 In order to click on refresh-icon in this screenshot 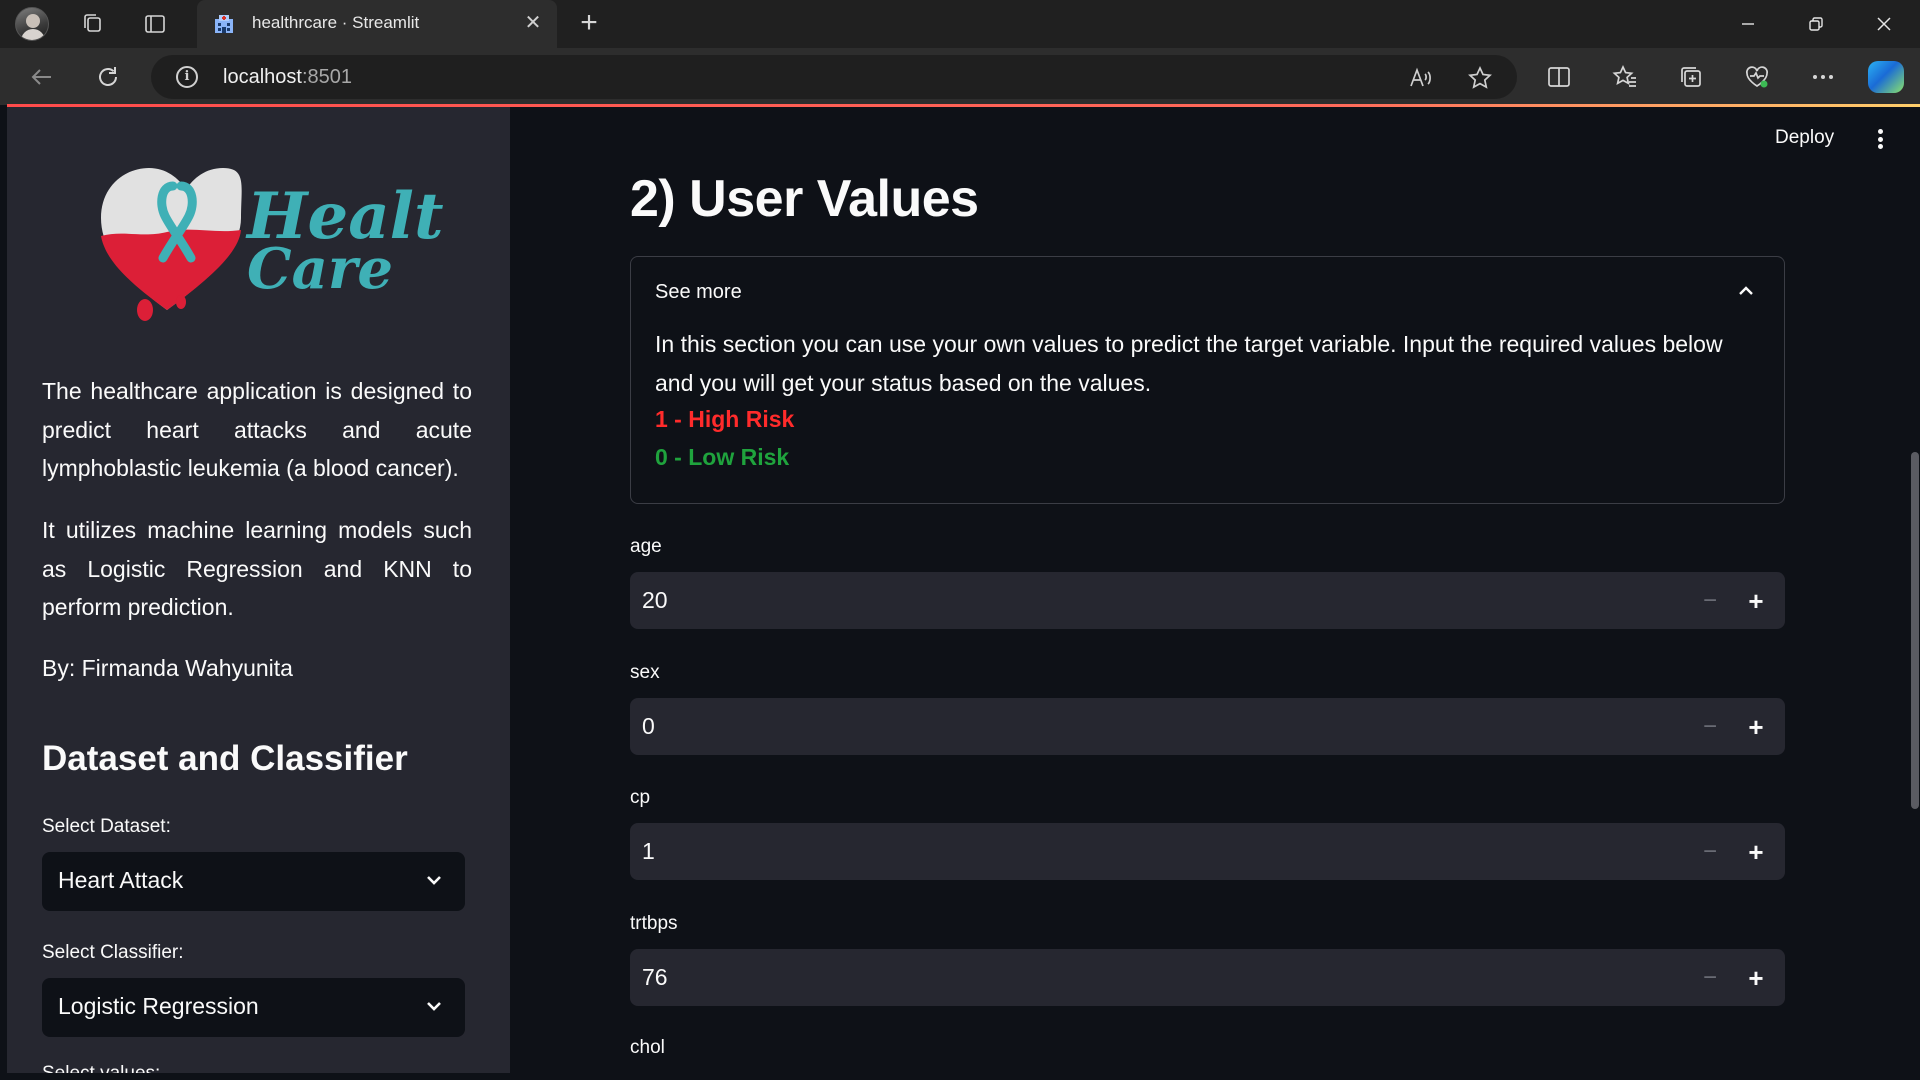, I will do `click(108, 77)`.